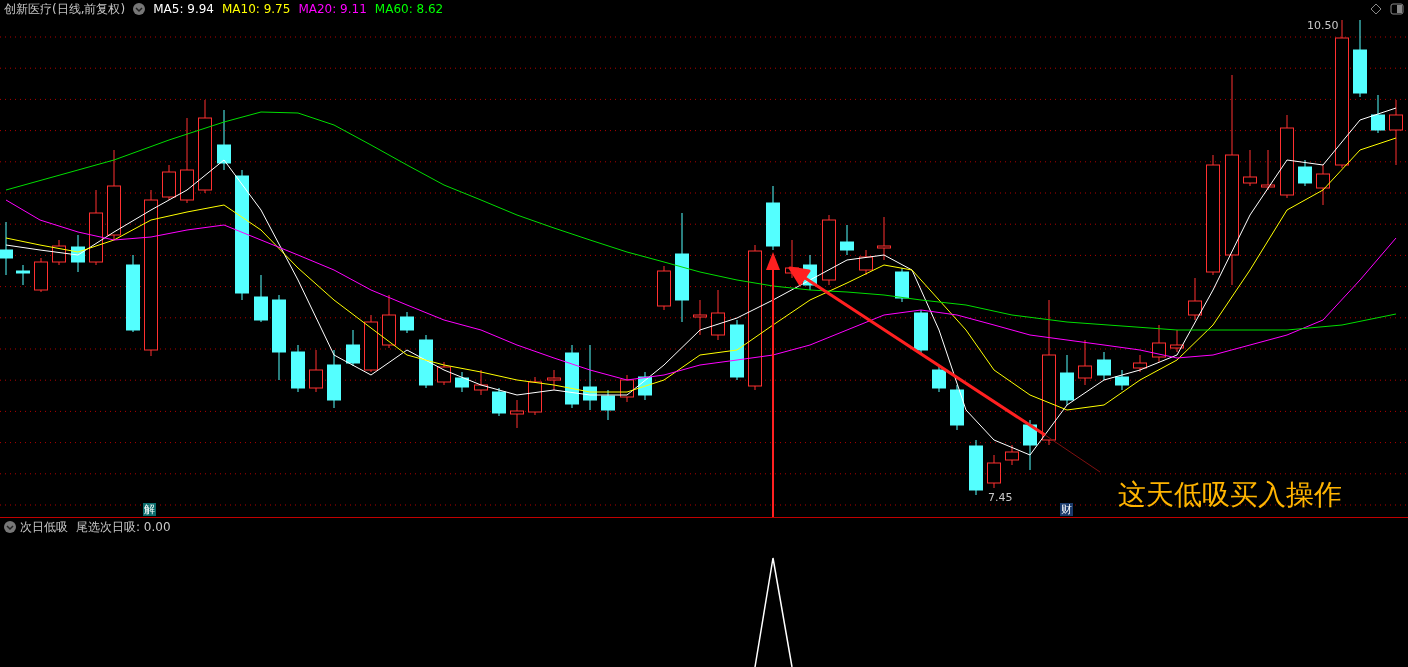 The width and height of the screenshot is (1408, 667). I want to click on low-price-label: 7.45, so click(1000, 498).